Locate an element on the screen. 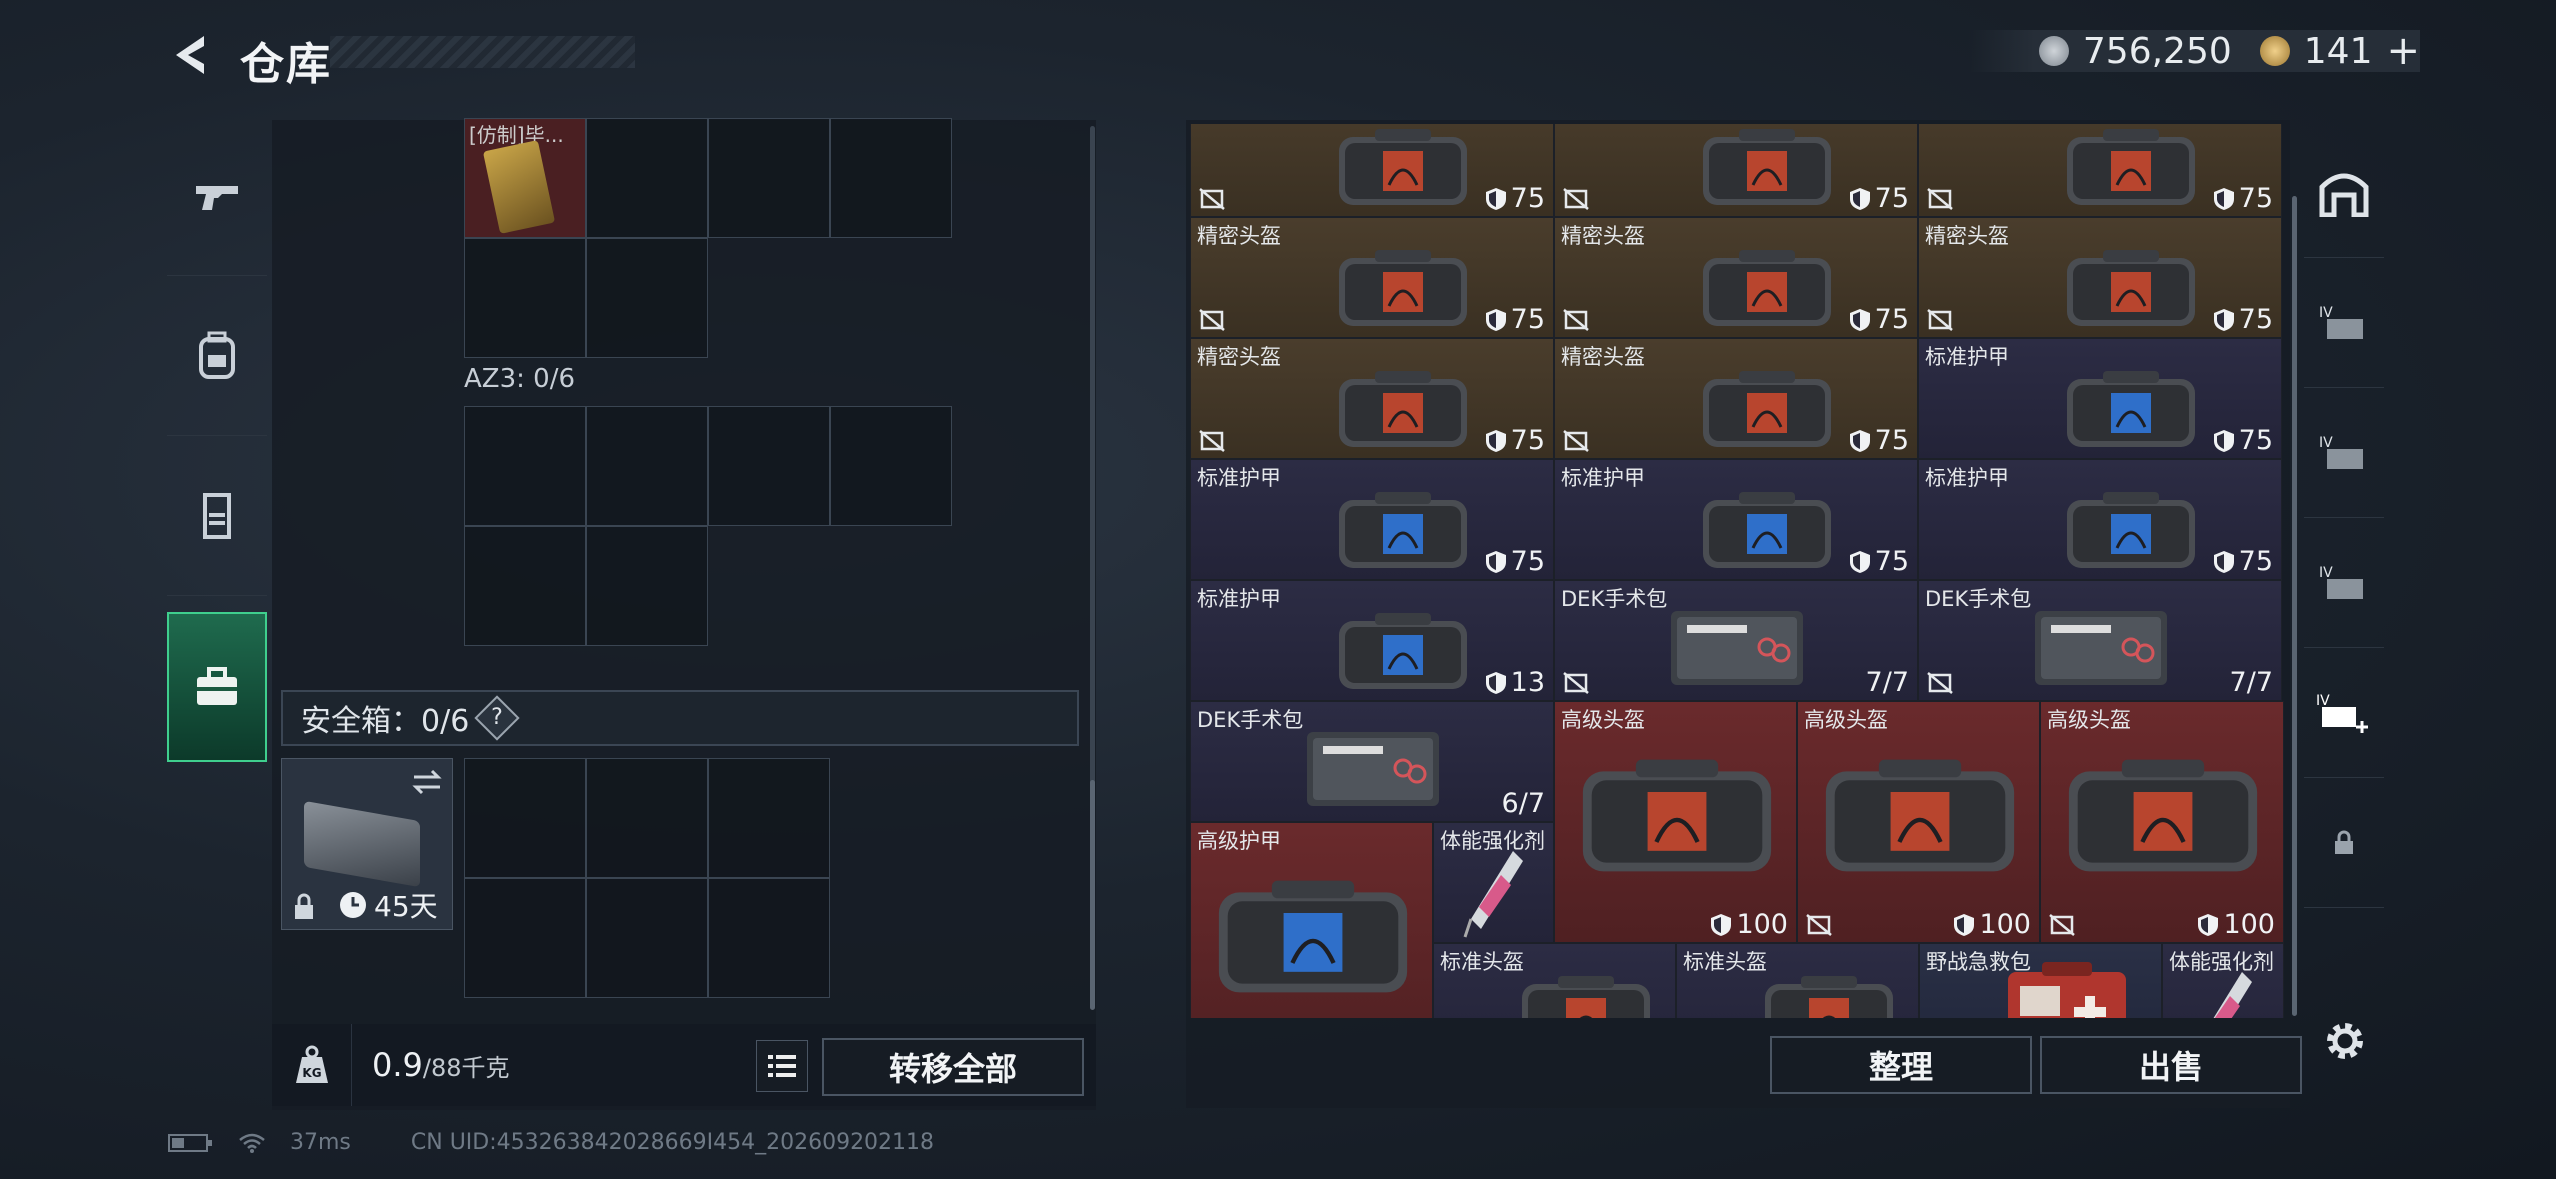  item-name: 精密头盔 is located at coordinates (1603, 236).